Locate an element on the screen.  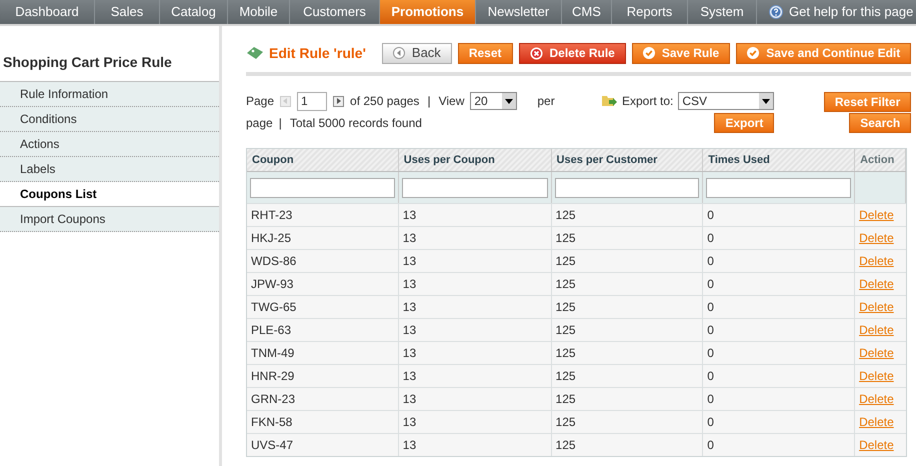
export-label: Export to: is located at coordinates (648, 101).